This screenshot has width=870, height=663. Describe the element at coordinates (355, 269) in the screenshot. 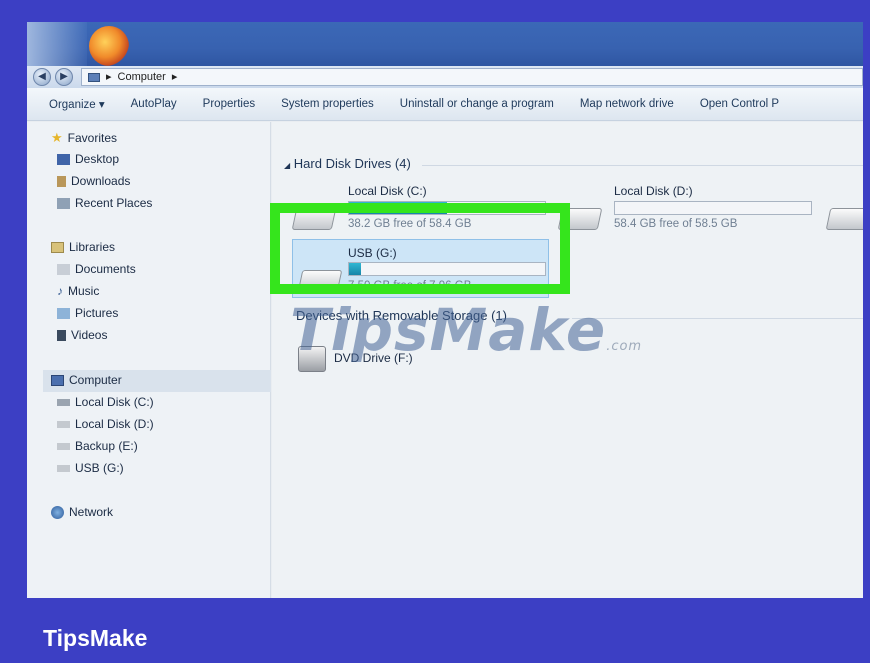

I see `drive-g-usage-fill` at that location.